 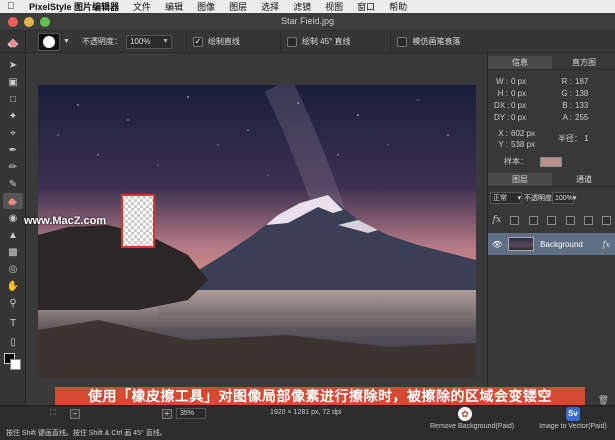 I want to click on window-titlebar: Star Field.jpg, so click(x=307, y=22).